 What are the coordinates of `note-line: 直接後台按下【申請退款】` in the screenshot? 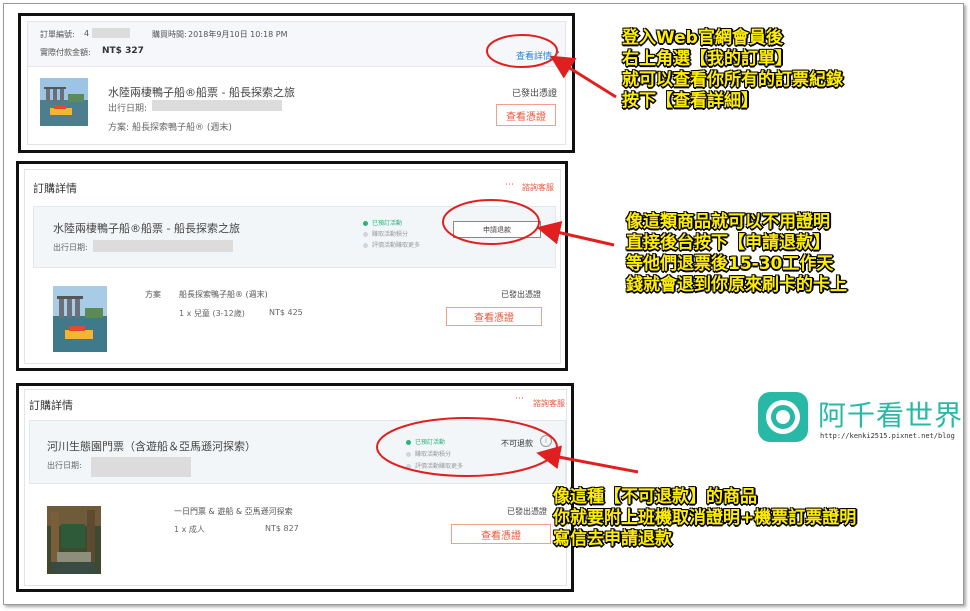 It's located at (728, 243).